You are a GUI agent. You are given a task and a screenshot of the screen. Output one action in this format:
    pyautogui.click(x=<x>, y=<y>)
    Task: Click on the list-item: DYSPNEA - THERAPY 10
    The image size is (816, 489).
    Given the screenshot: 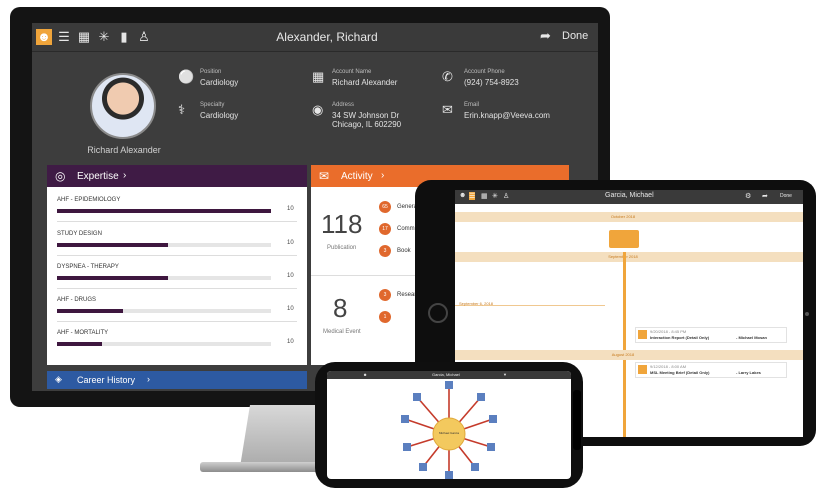 What is the action you would take?
    pyautogui.click(x=177, y=276)
    